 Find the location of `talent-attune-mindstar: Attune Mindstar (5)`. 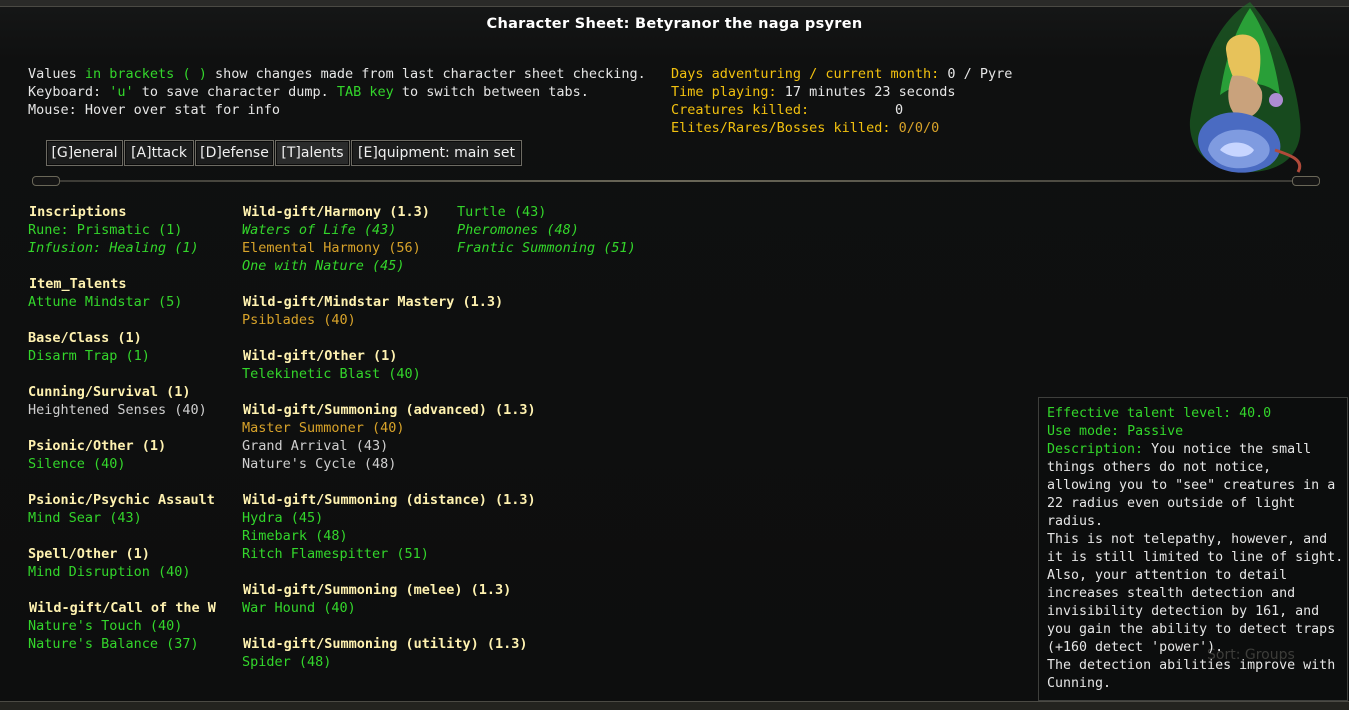

talent-attune-mindstar: Attune Mindstar (5) is located at coordinates (105, 302).